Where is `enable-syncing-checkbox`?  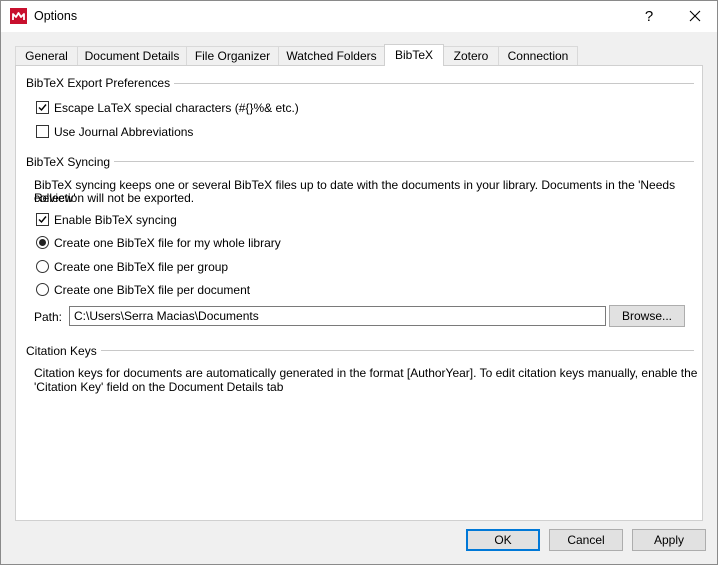
enable-syncing-checkbox is located at coordinates (42, 219).